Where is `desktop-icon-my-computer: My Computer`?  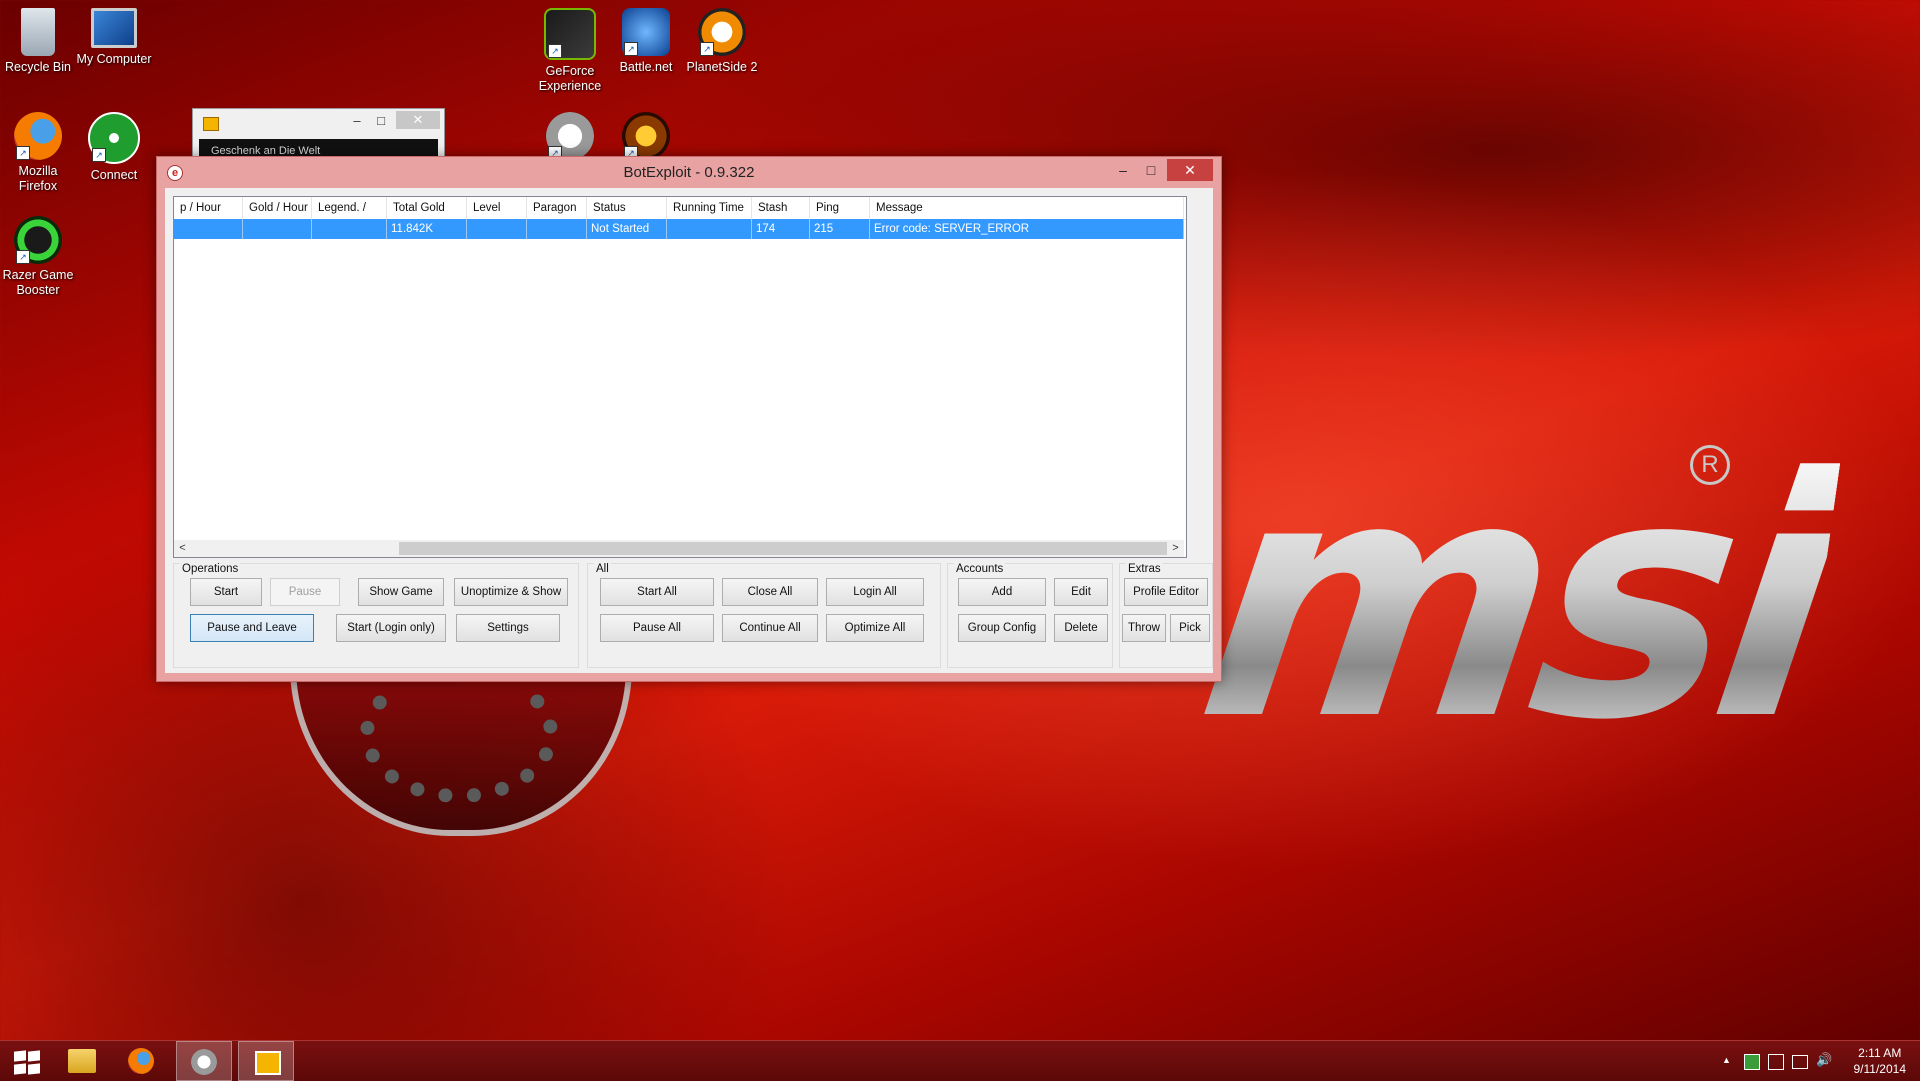
desktop-icon-my-computer: My Computer is located at coordinates (114, 37).